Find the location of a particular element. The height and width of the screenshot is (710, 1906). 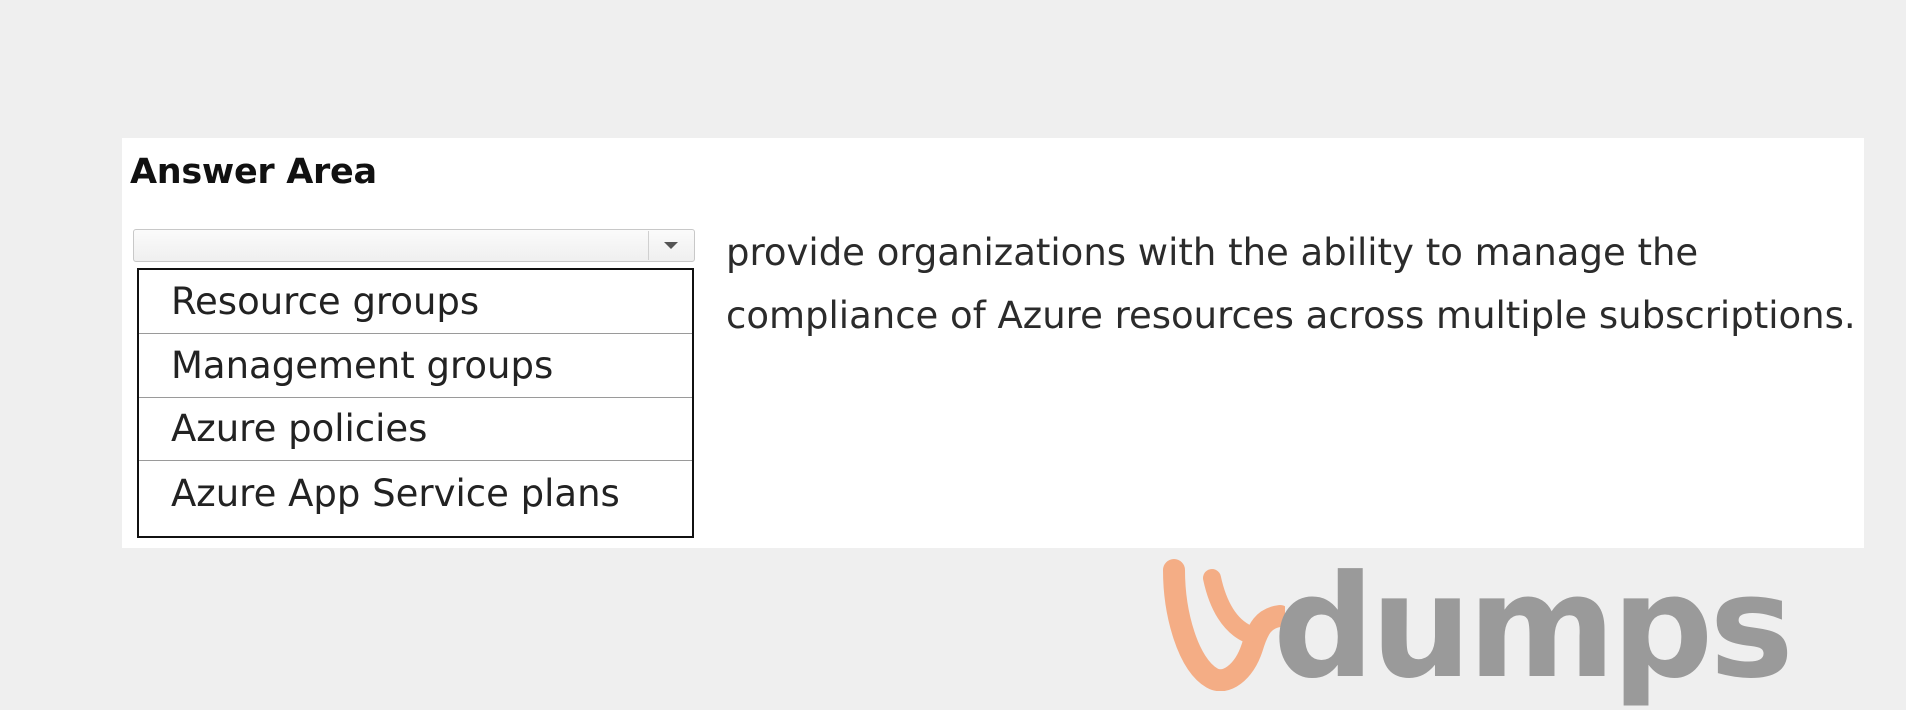

dropdown-option-azure-policies: Azure policies is located at coordinates (415, 430).